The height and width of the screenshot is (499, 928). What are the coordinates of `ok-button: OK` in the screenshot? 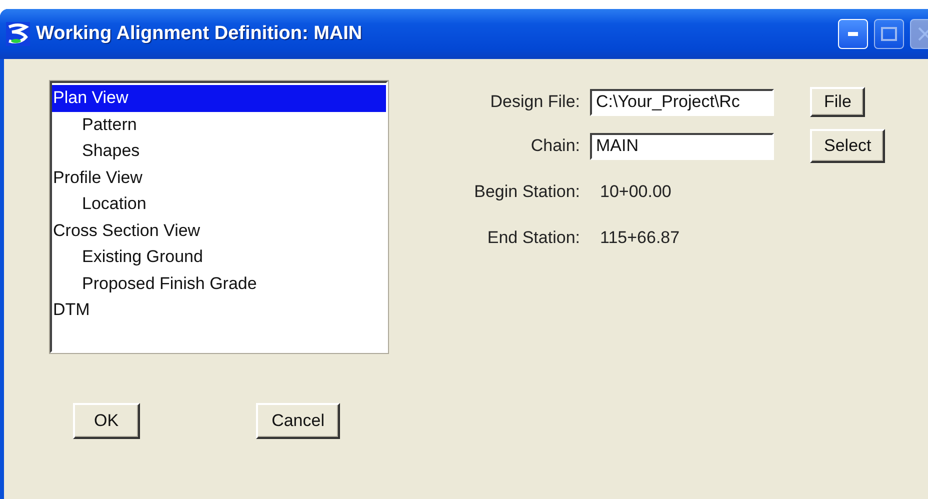 It's located at (106, 421).